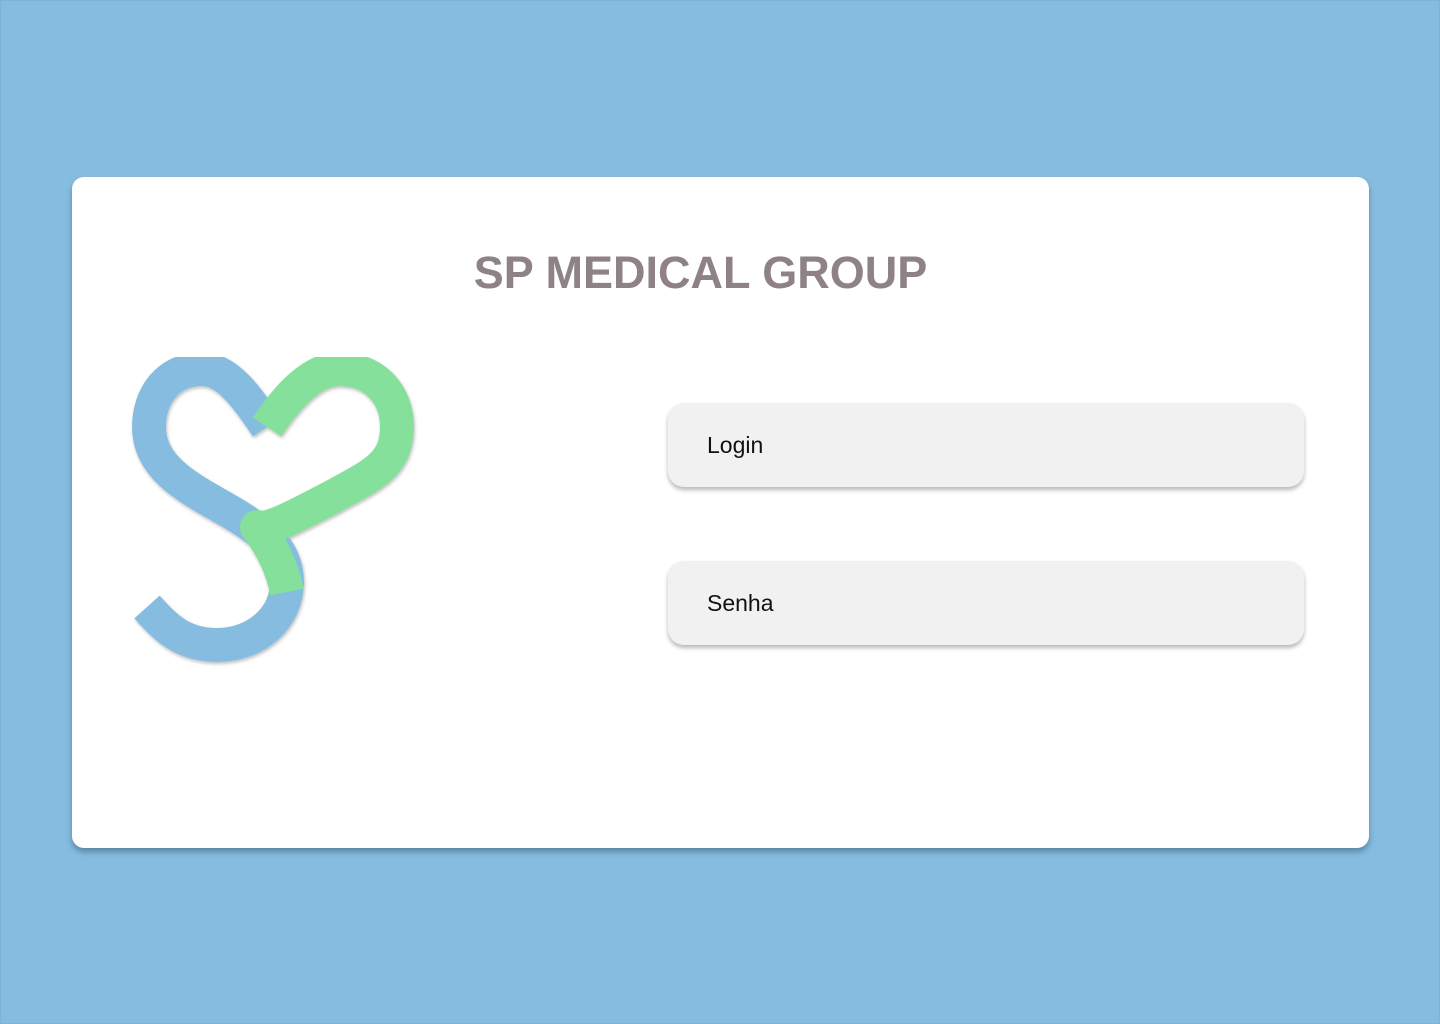  What do you see at coordinates (1004, 445) in the screenshot?
I see `login-input` at bounding box center [1004, 445].